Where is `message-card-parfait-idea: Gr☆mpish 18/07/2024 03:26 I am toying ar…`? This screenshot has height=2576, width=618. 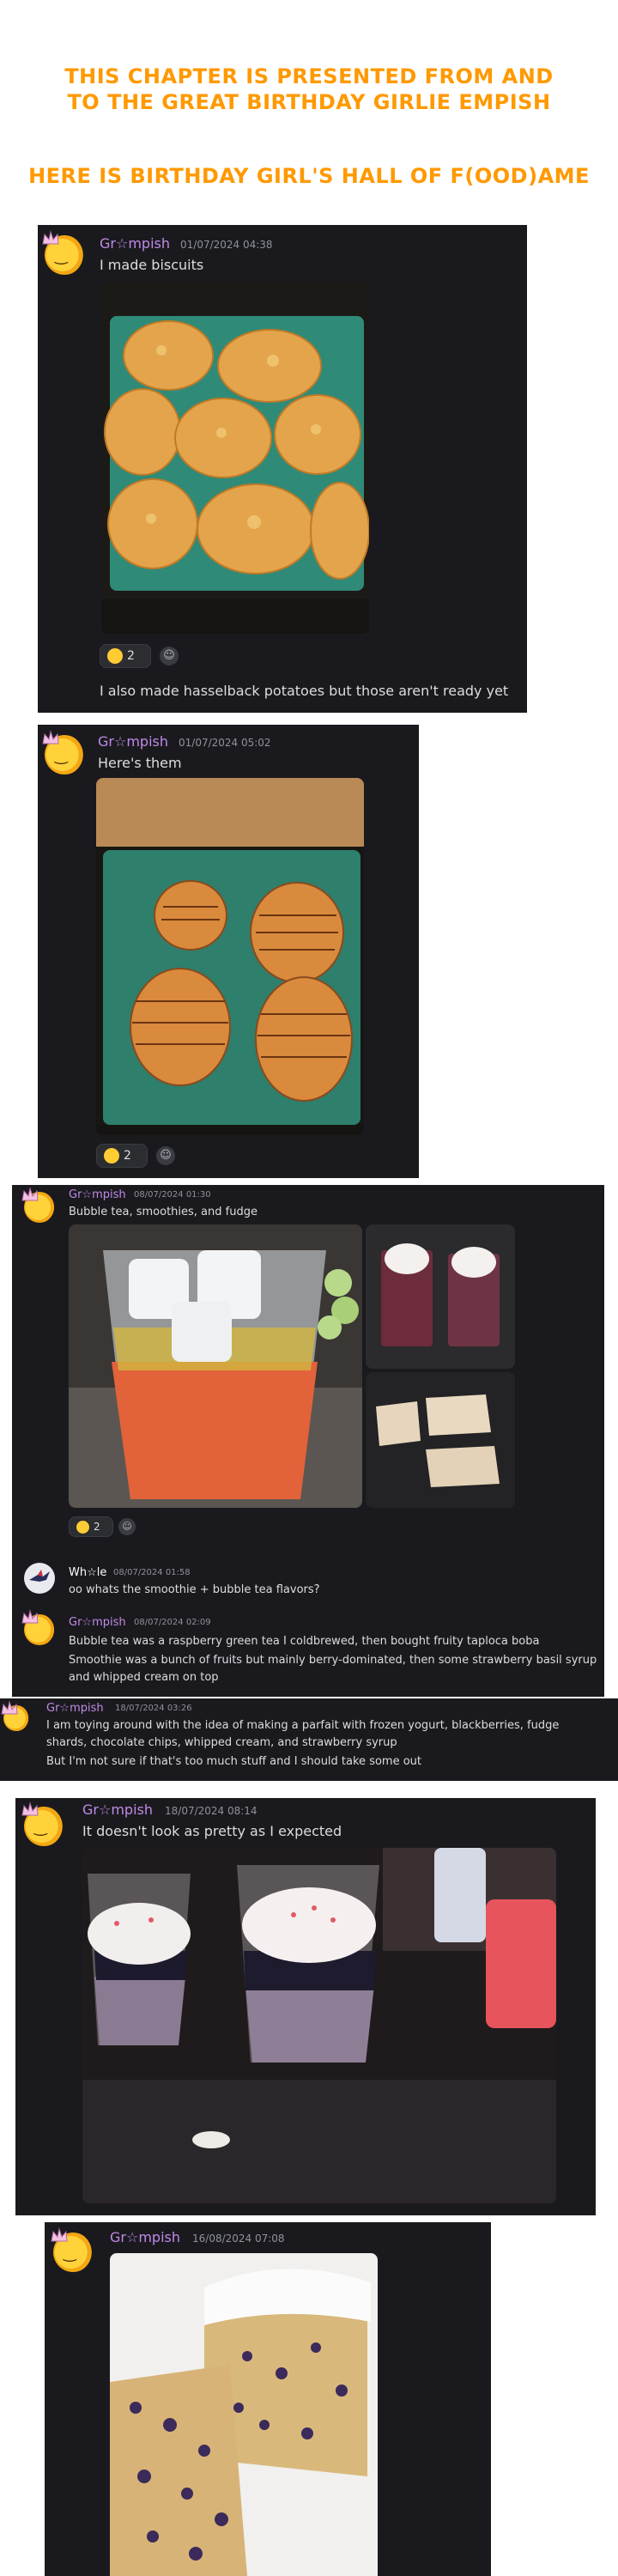 message-card-parfait-idea: Gr☆mpish 18/07/2024 03:26 I am toying ar… is located at coordinates (309, 1740).